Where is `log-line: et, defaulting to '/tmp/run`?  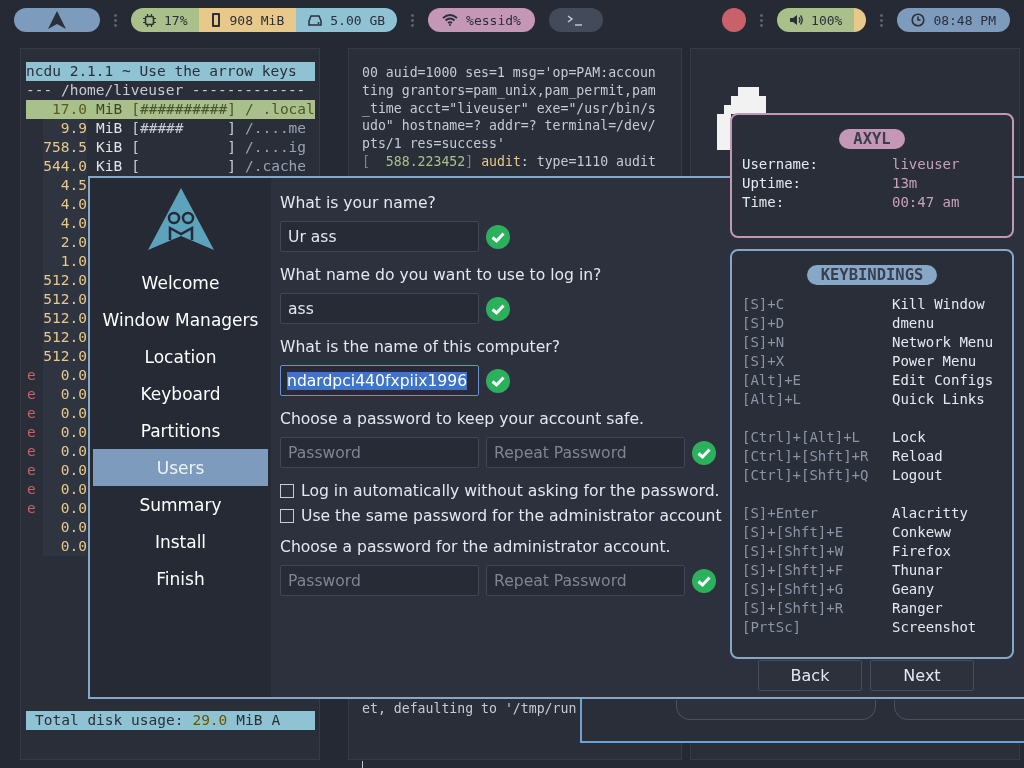 log-line: et, defaulting to '/tmp/run is located at coordinates (469, 709).